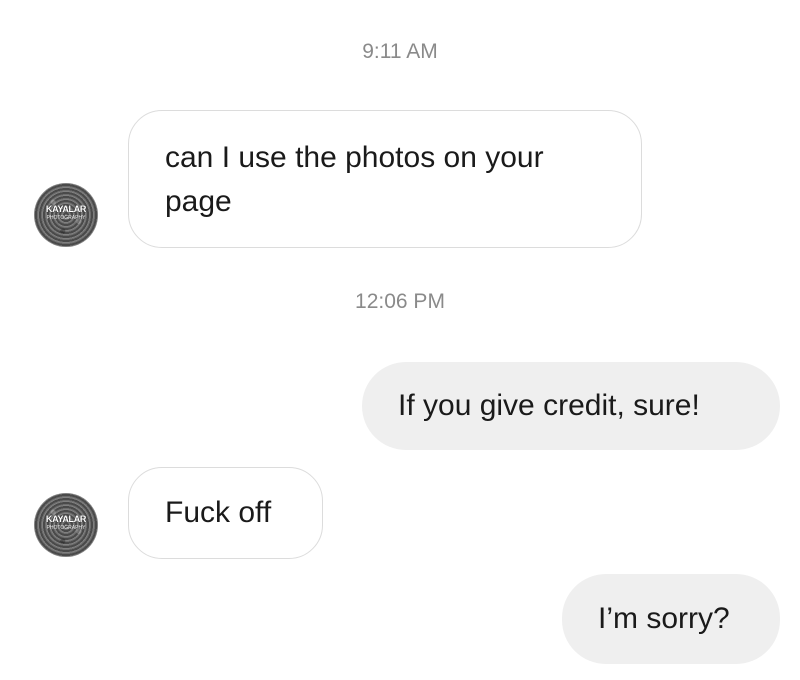 The width and height of the screenshot is (800, 680). What do you see at coordinates (225, 513) in the screenshot?
I see `incoming-message-bubble: Fuck off` at bounding box center [225, 513].